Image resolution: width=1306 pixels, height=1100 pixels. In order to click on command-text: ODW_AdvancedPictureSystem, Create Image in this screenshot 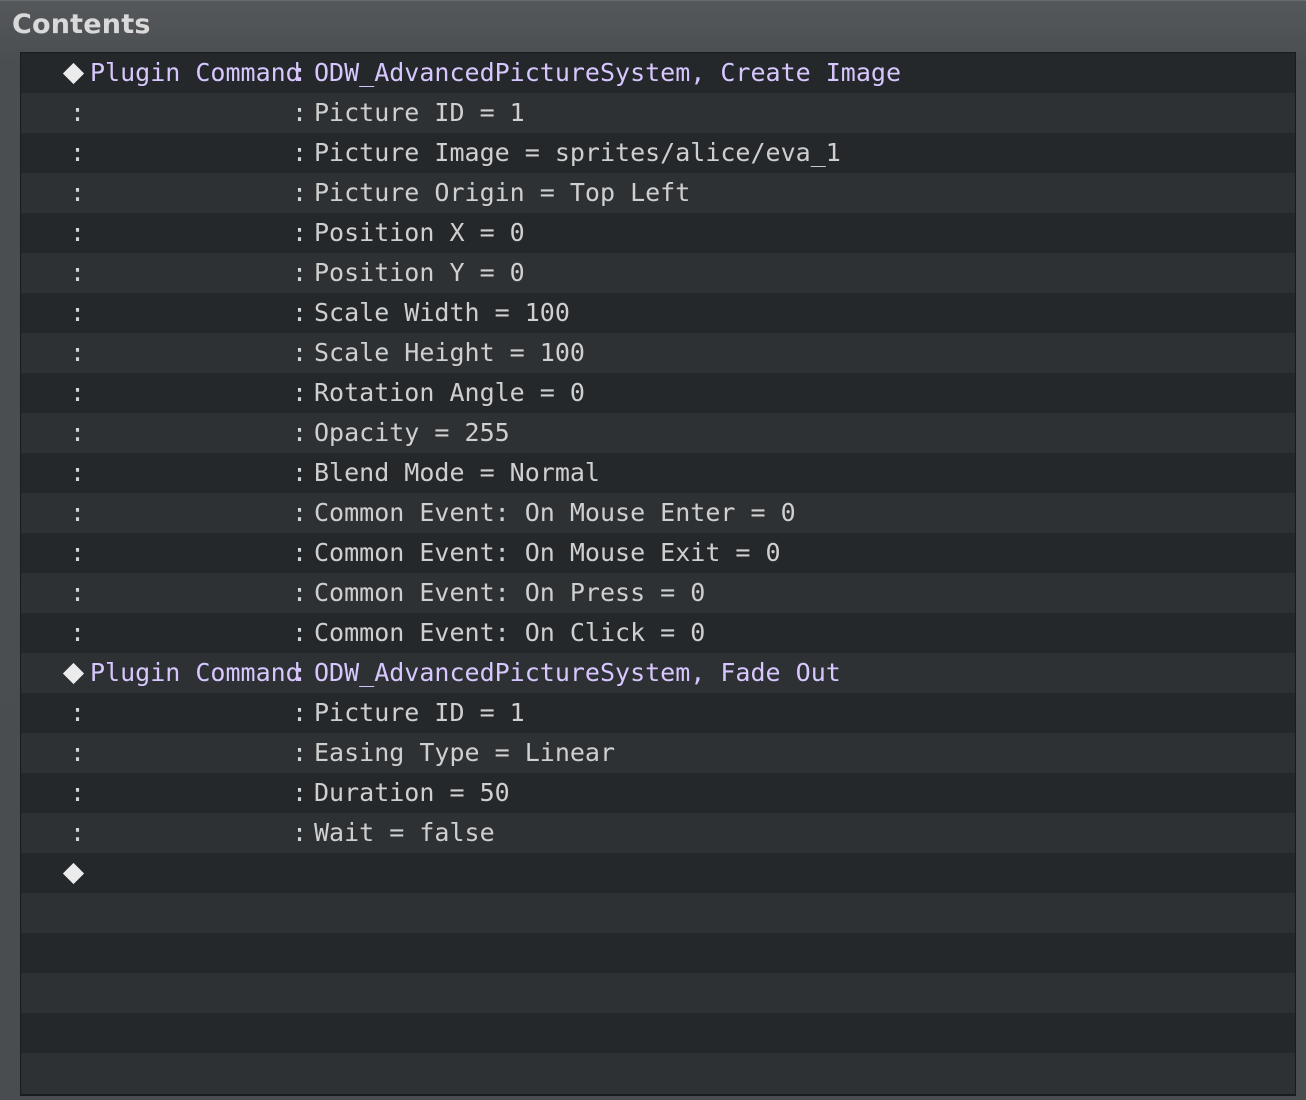, I will do `click(607, 72)`.